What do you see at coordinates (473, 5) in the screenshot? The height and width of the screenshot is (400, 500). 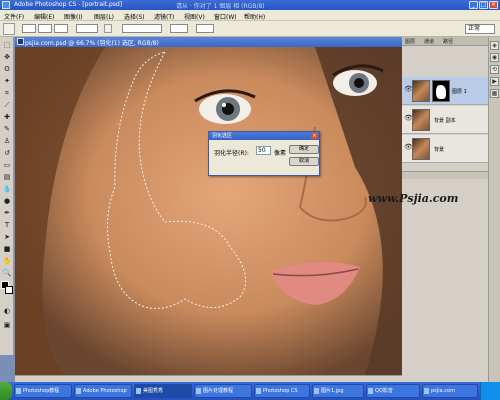 I see `minimize-icon: _` at bounding box center [473, 5].